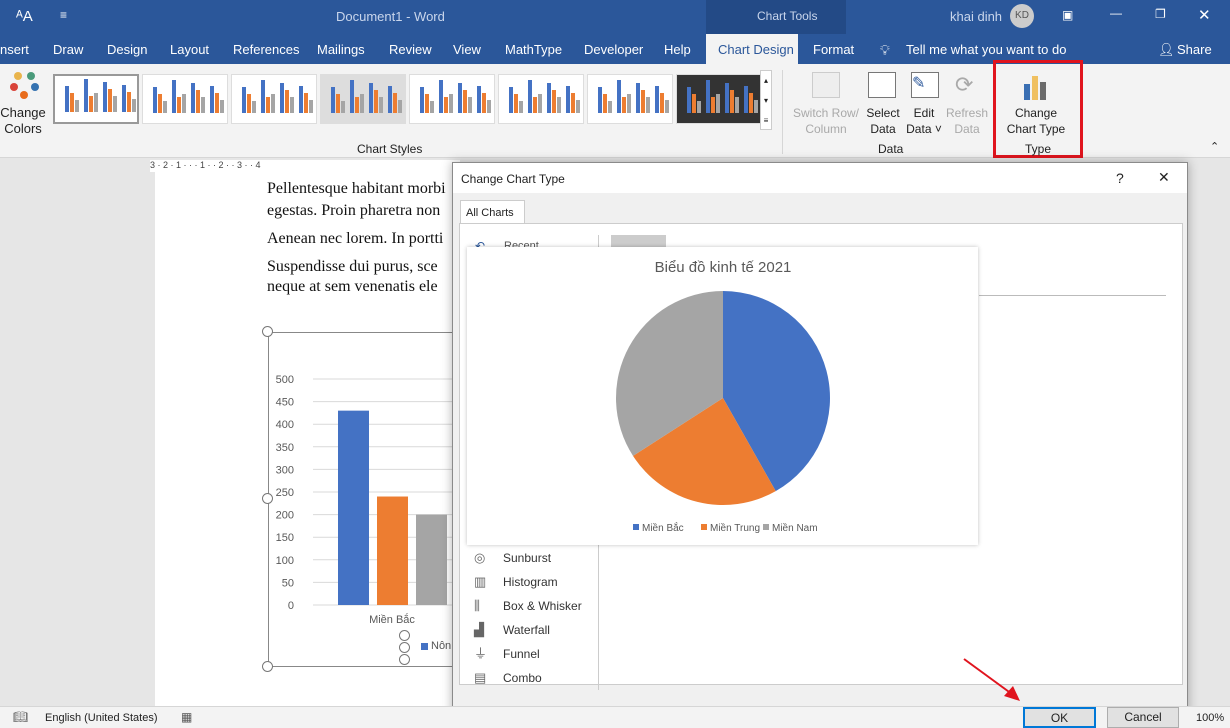 This screenshot has height=728, width=1230. Describe the element at coordinates (285, 448) in the screenshot. I see `y-tick-label: 350` at that location.